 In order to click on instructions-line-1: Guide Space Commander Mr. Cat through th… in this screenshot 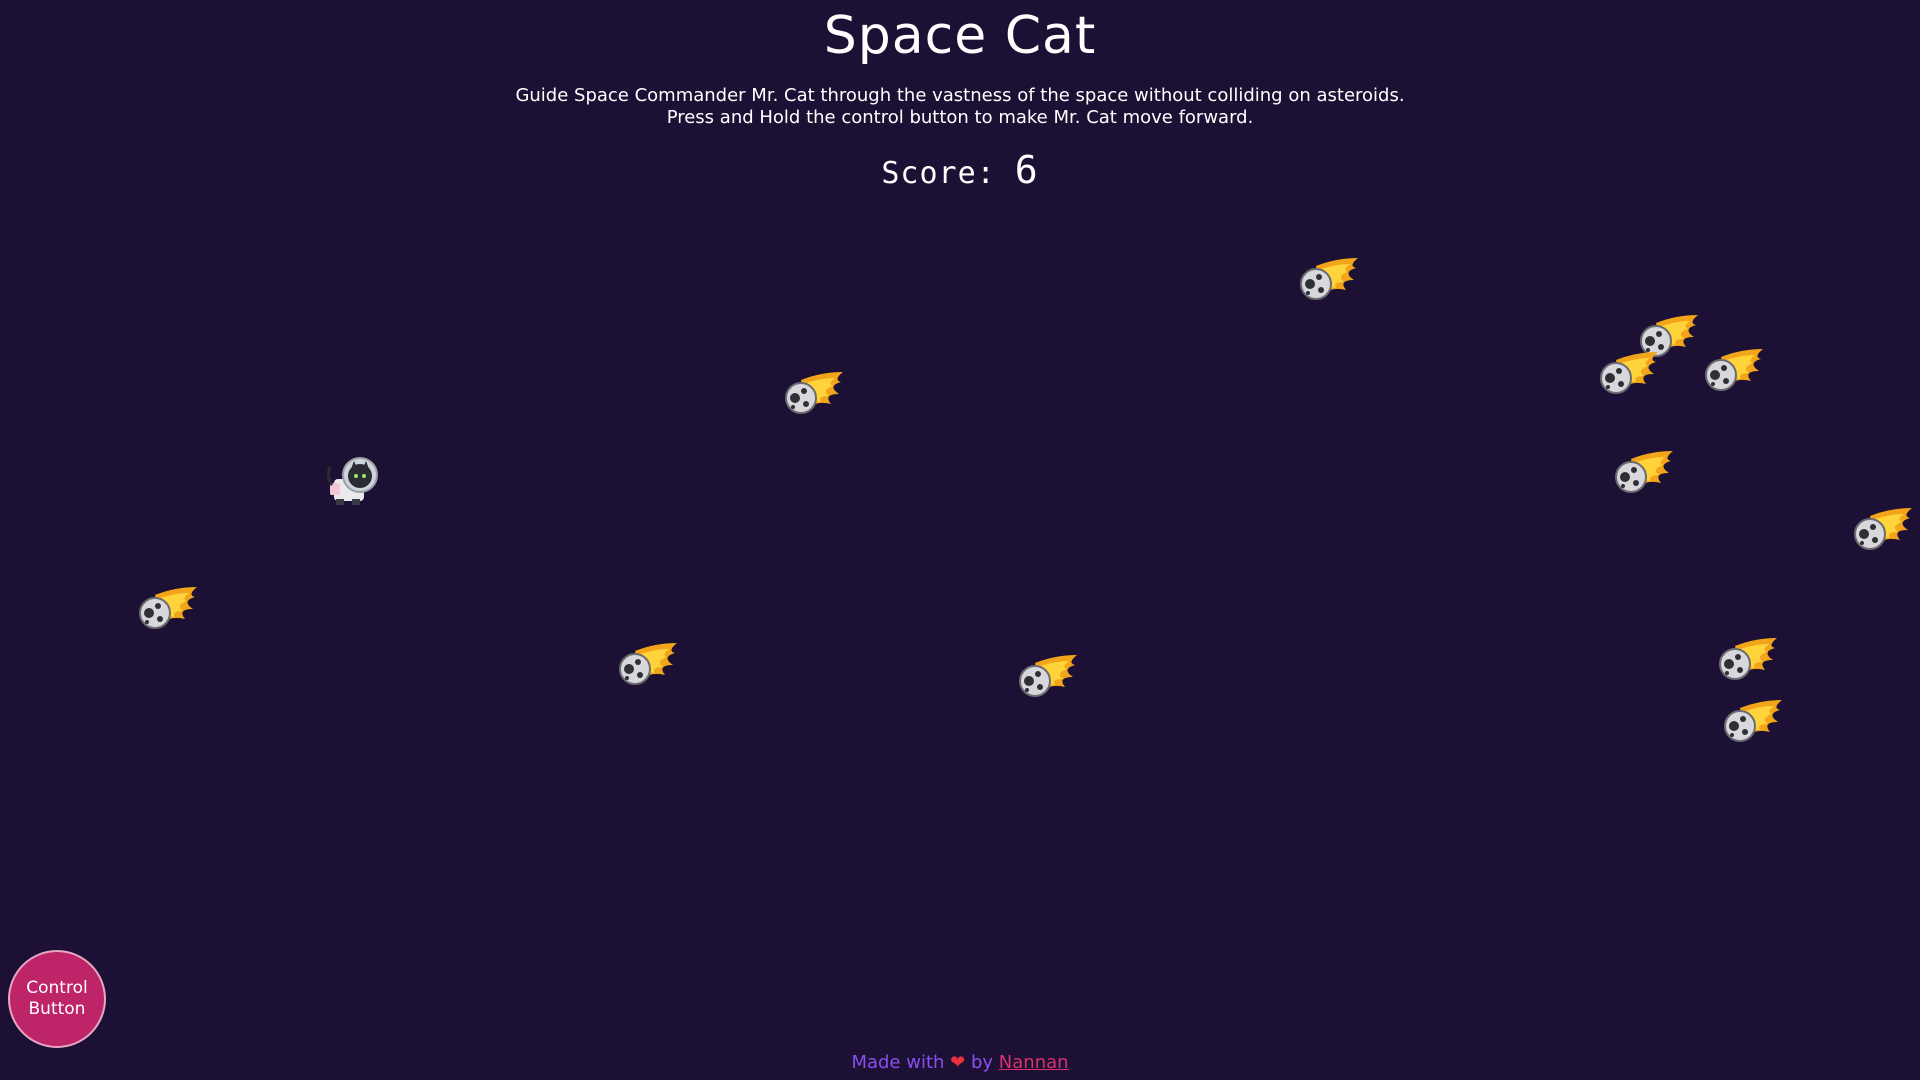, I will do `click(960, 95)`.